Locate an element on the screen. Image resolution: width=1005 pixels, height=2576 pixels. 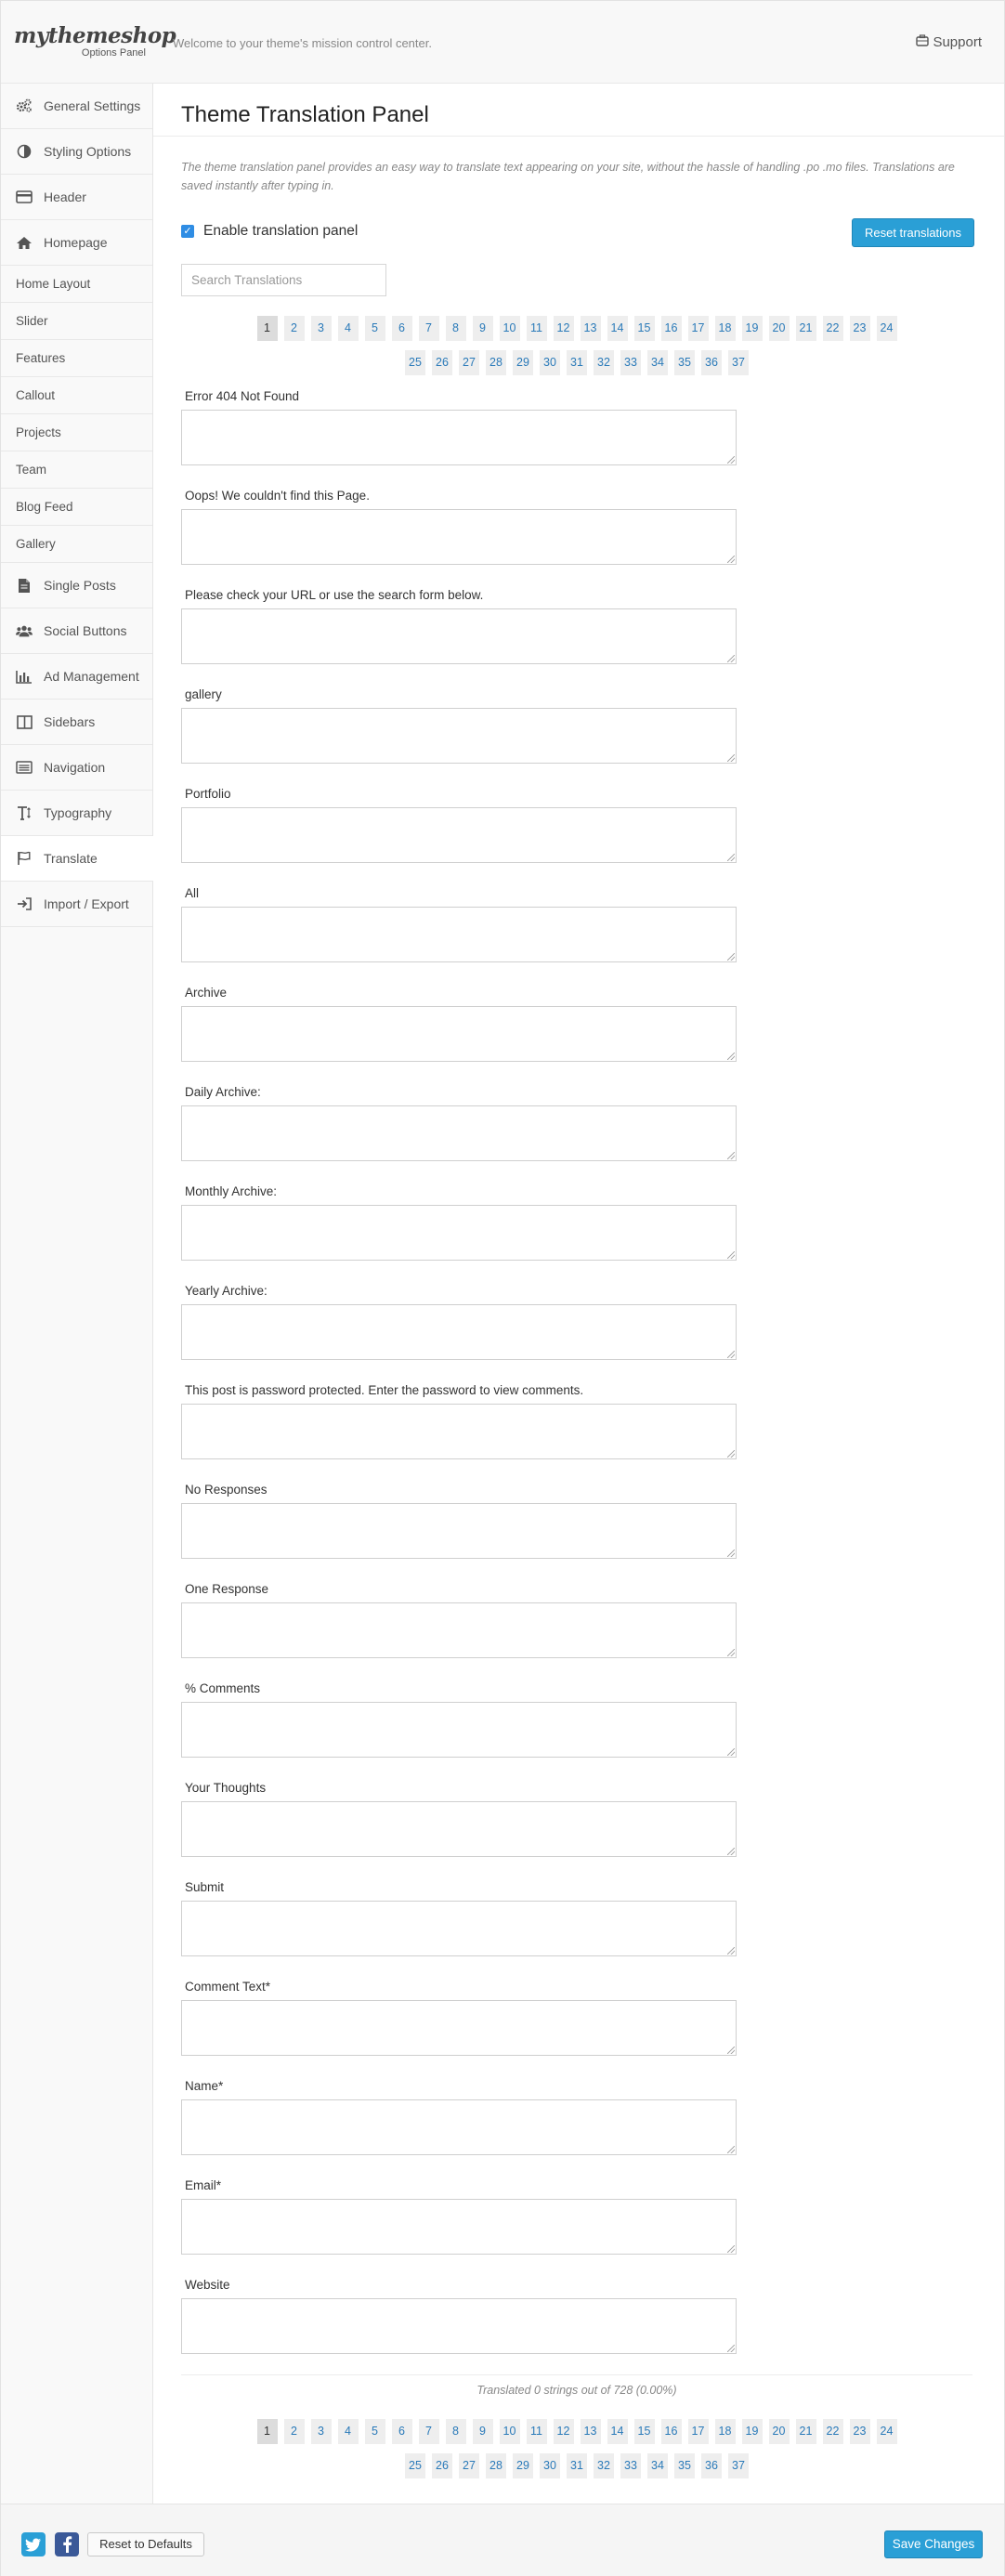
sidebar-item-typography: Typography is located at coordinates (76, 814).